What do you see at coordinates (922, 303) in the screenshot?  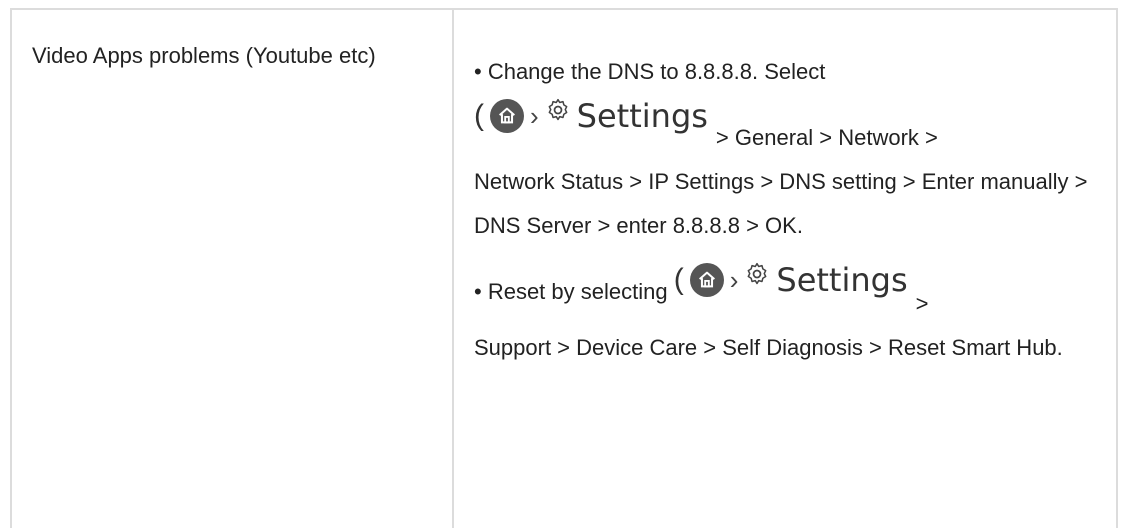 I see `solution-2-after-menu: >` at bounding box center [922, 303].